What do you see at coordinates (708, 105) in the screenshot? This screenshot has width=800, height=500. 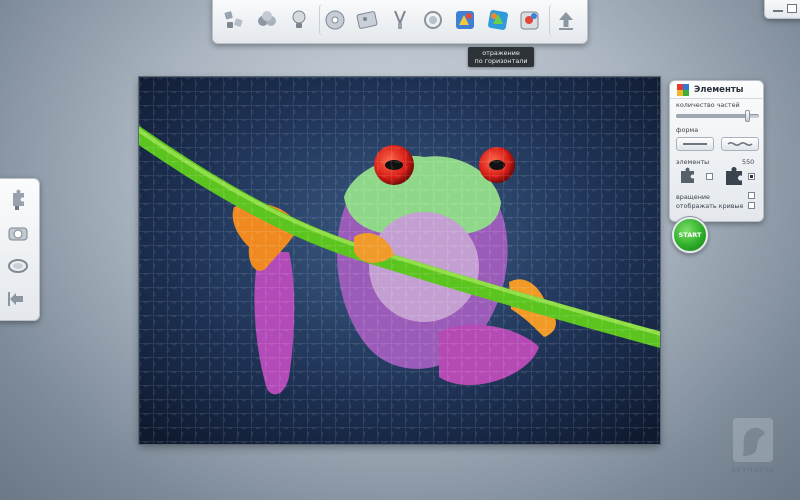 I see `piece-count-label: количество частей` at bounding box center [708, 105].